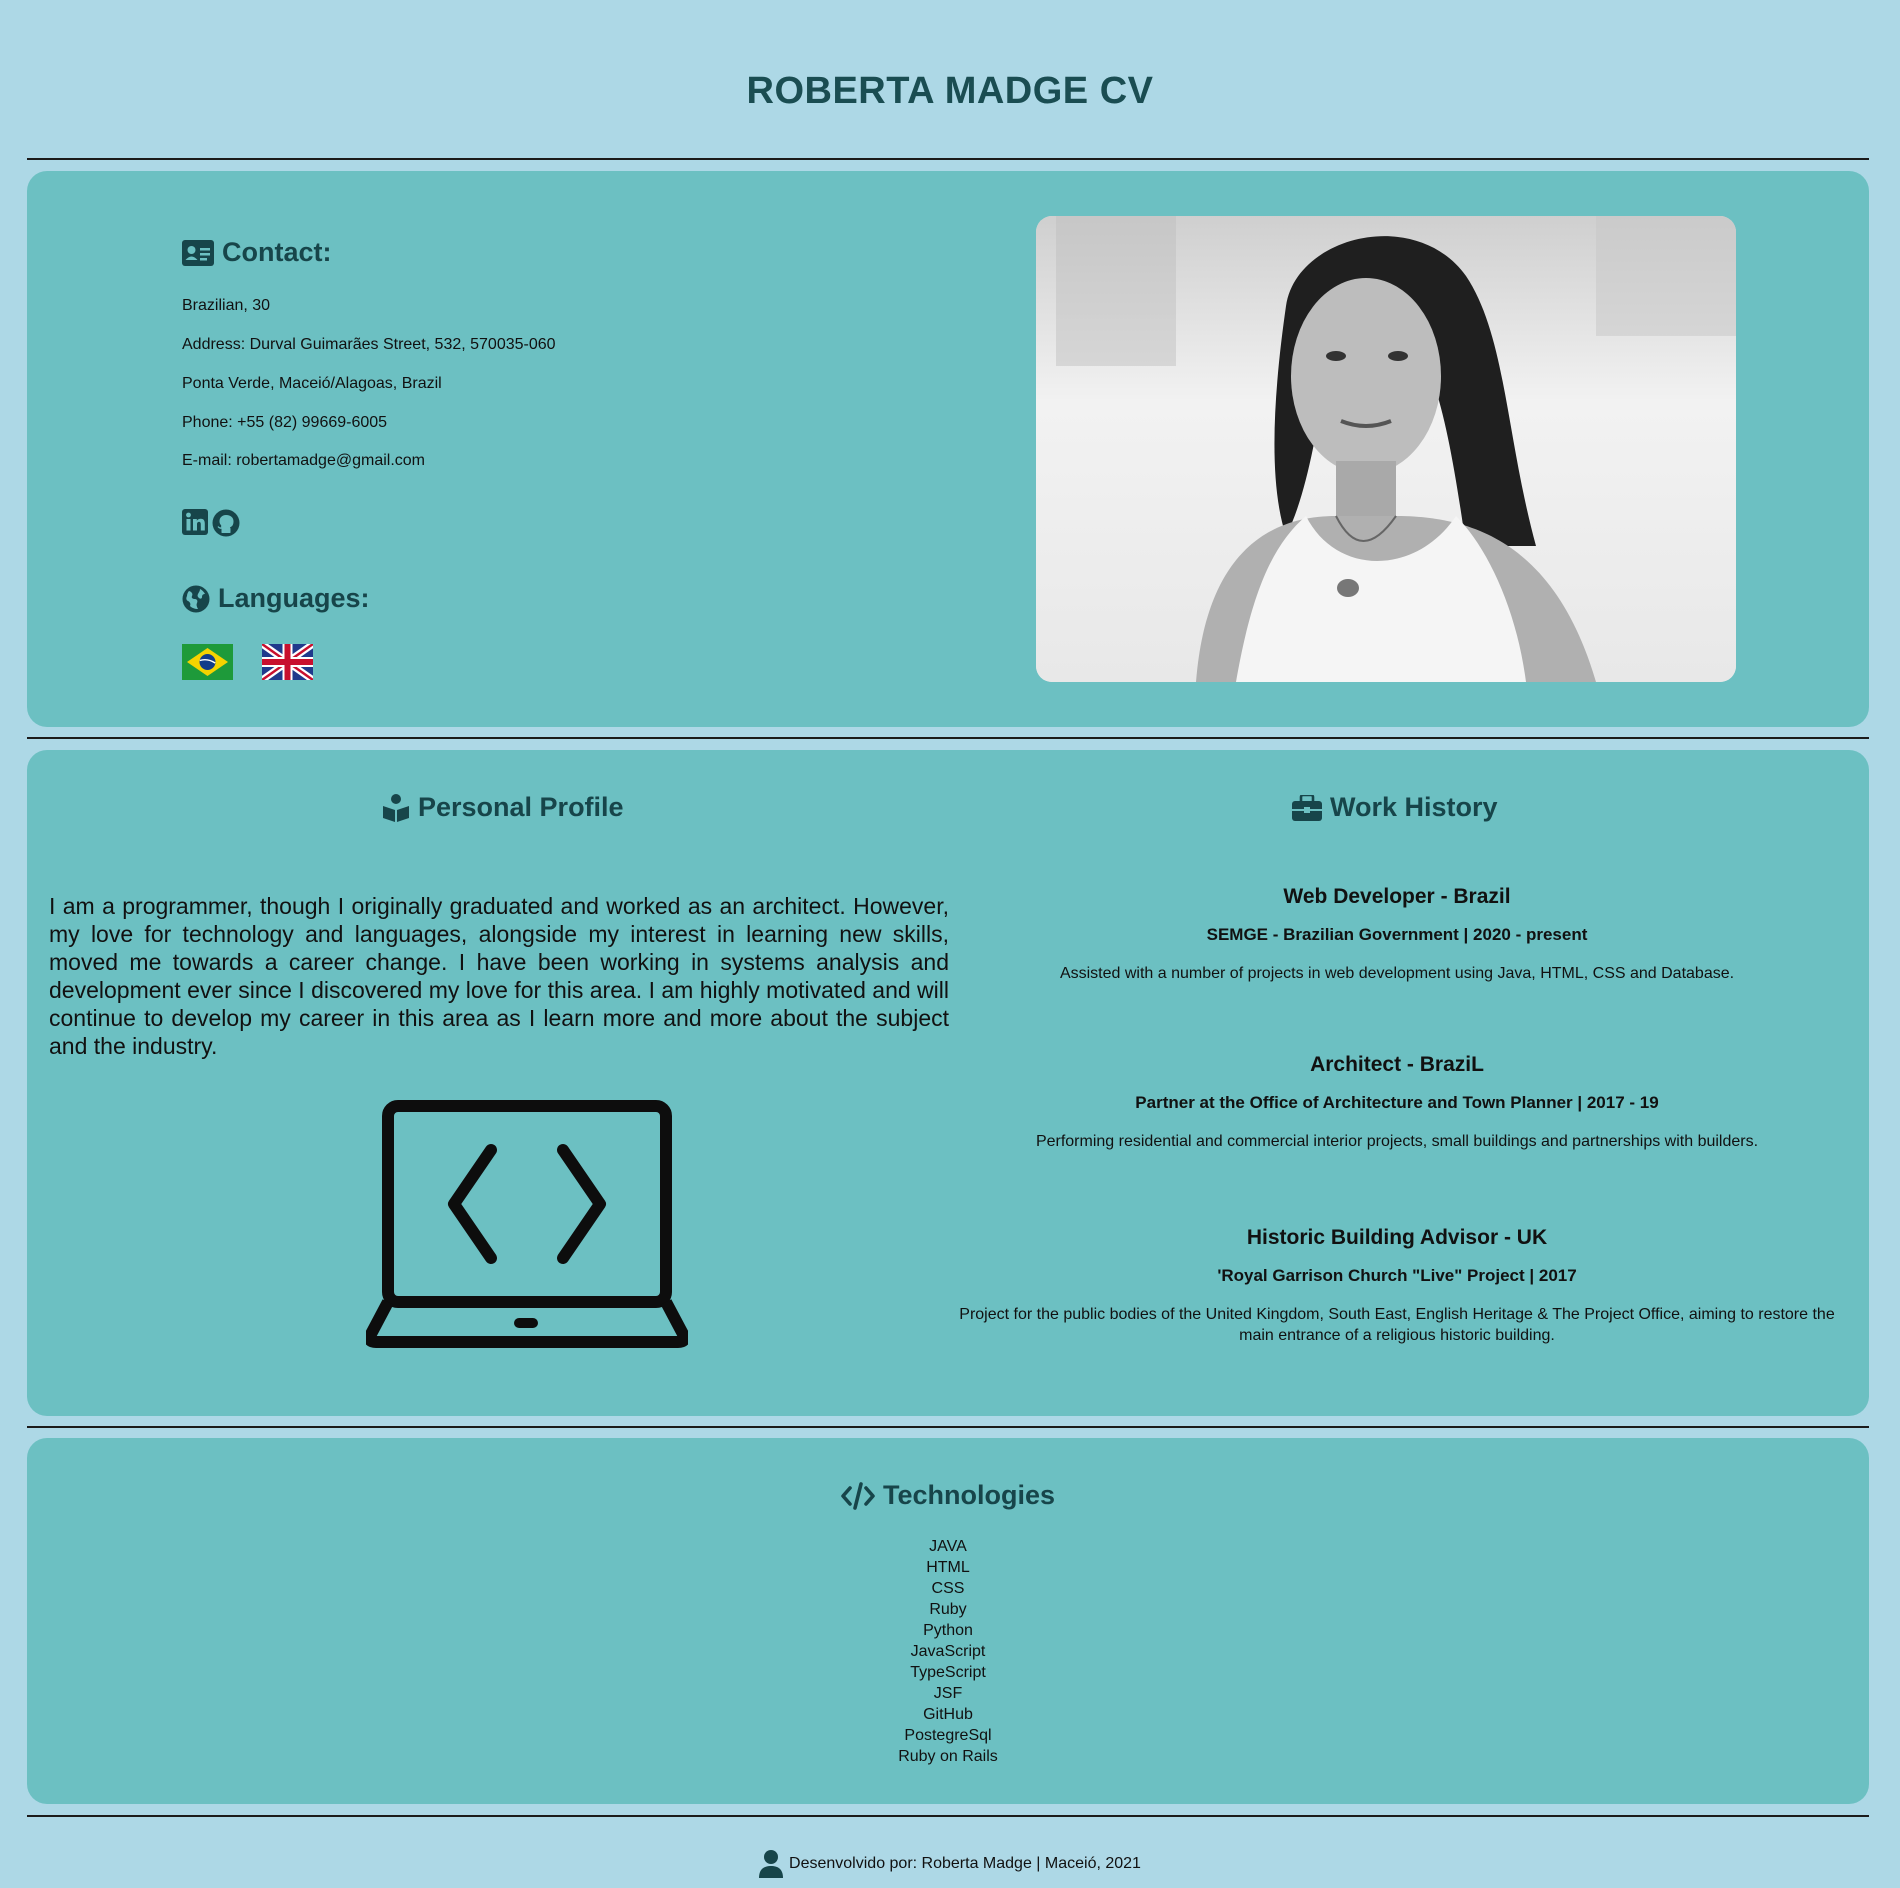 This screenshot has height=1888, width=1900. Describe the element at coordinates (198, 252) in the screenshot. I see `id-card-icon` at that location.